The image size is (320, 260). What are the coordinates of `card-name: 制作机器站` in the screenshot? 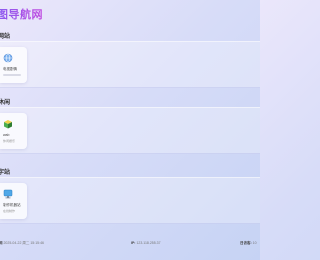 It's located at (12, 205).